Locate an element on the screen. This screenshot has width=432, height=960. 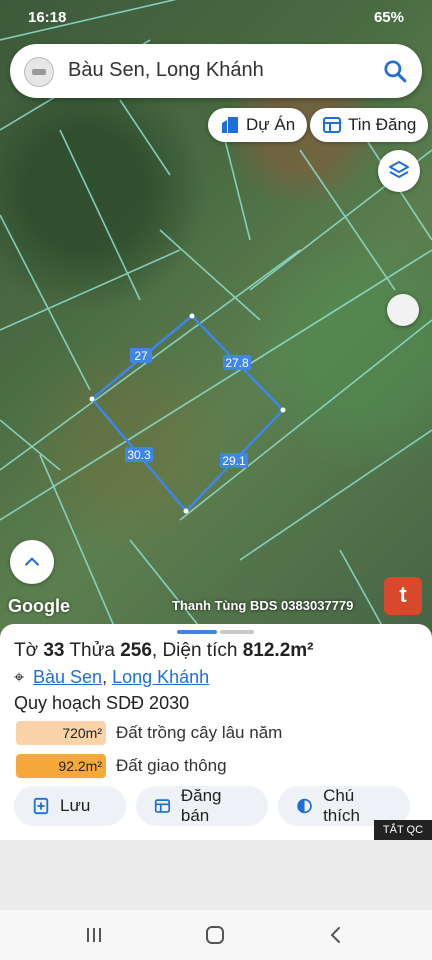
recent-apps-icon is located at coordinates (94, 935).